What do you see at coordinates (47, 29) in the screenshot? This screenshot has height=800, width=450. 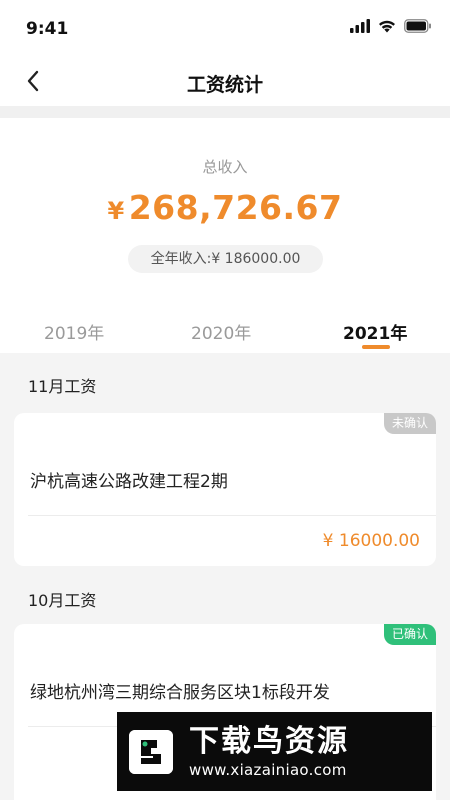 I see `status-time: 9:41` at bounding box center [47, 29].